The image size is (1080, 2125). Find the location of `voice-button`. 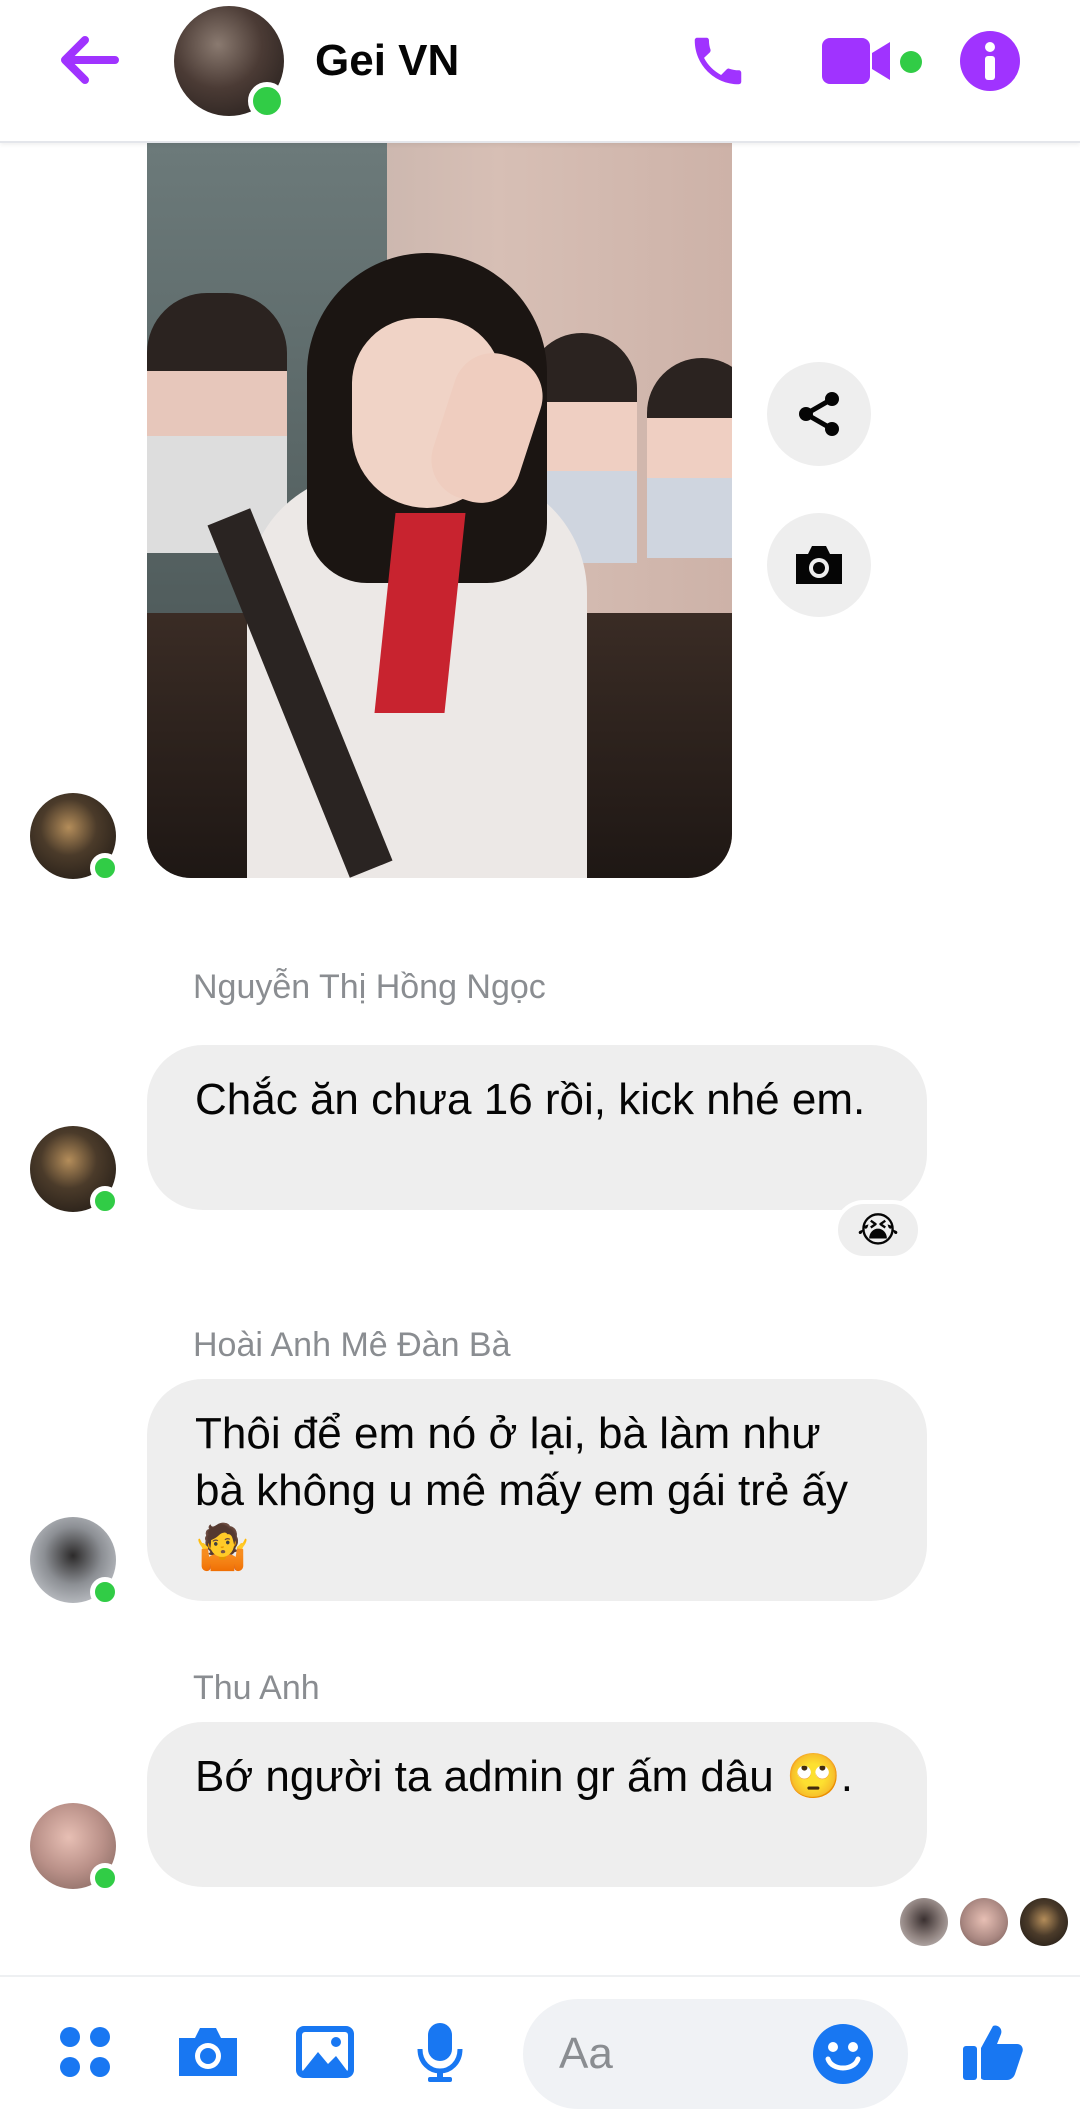

voice-button is located at coordinates (440, 2052).